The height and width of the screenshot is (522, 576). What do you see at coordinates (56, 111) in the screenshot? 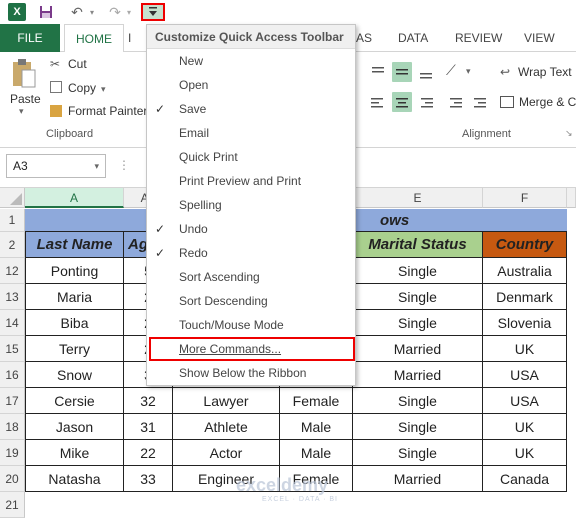
I see `format-painter-icon` at bounding box center [56, 111].